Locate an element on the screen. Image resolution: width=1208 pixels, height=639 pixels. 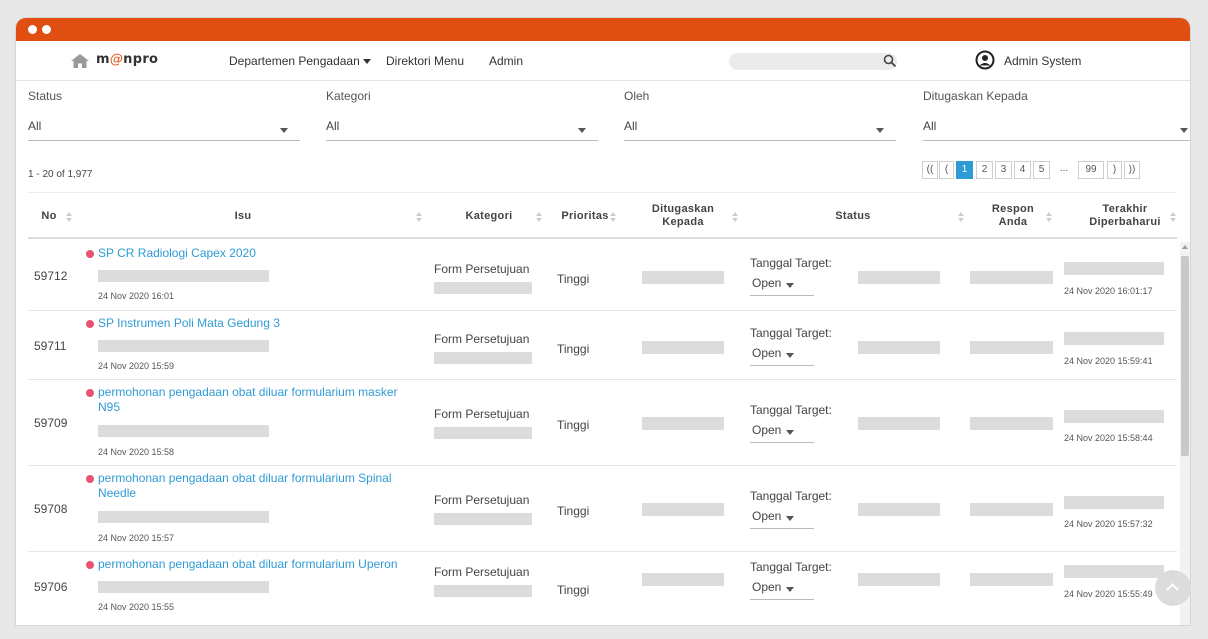
user-circle-icon is located at coordinates (985, 60).